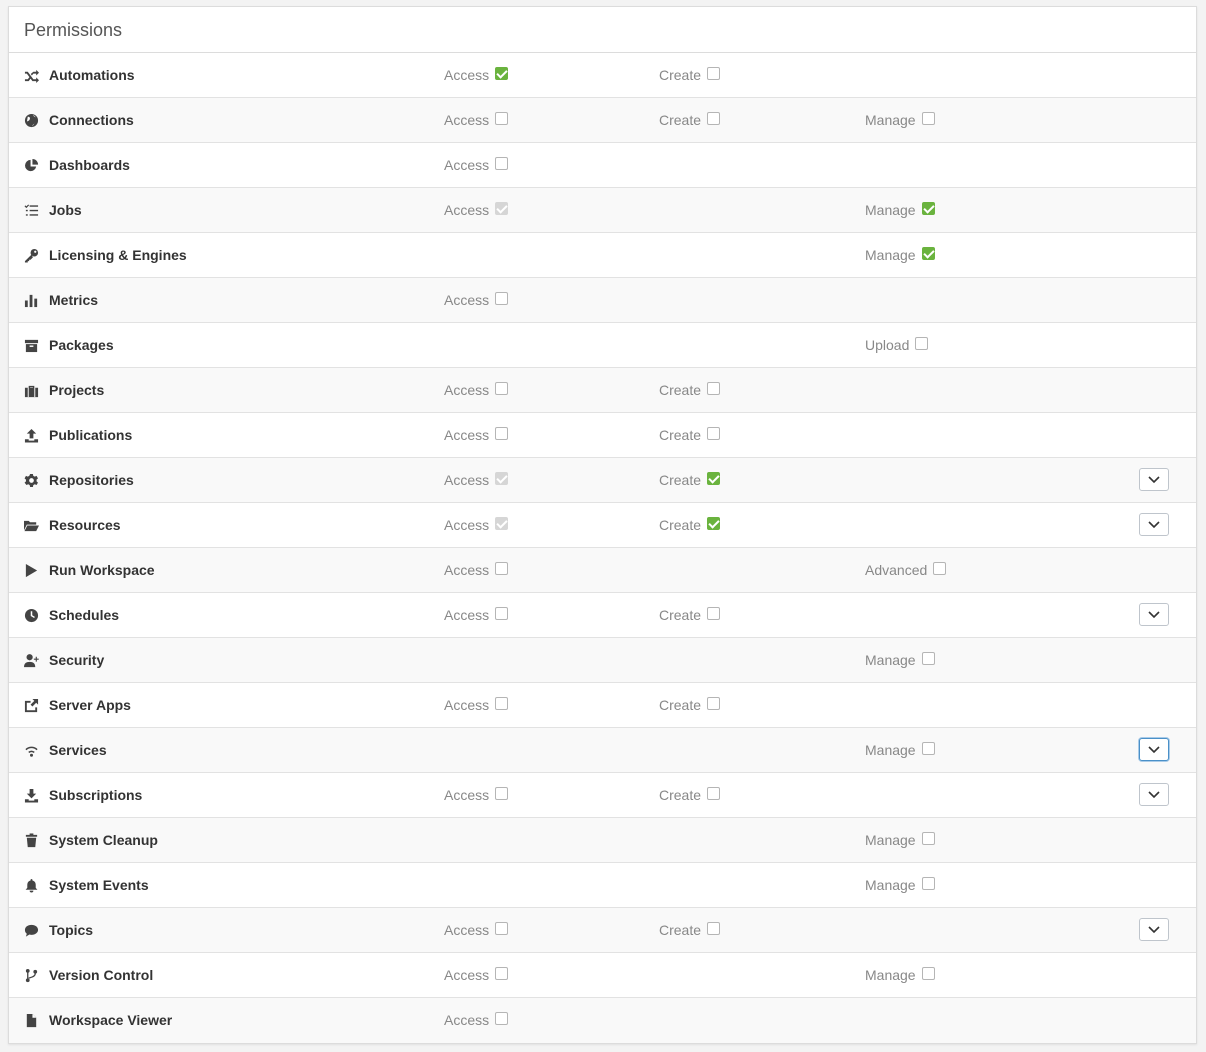 The image size is (1206, 1052). I want to click on list-icon, so click(31, 210).